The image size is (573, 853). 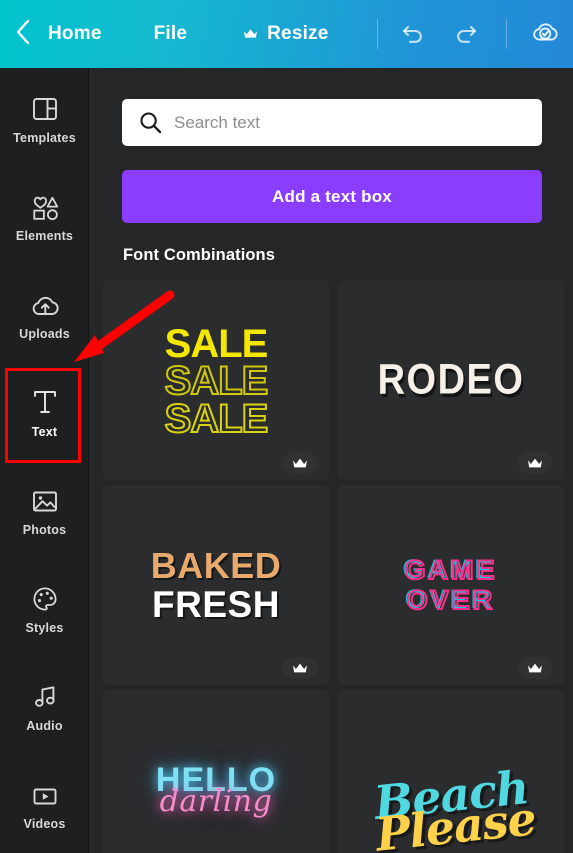 What do you see at coordinates (332, 196) in the screenshot?
I see `add-text-box-button: Add a text box` at bounding box center [332, 196].